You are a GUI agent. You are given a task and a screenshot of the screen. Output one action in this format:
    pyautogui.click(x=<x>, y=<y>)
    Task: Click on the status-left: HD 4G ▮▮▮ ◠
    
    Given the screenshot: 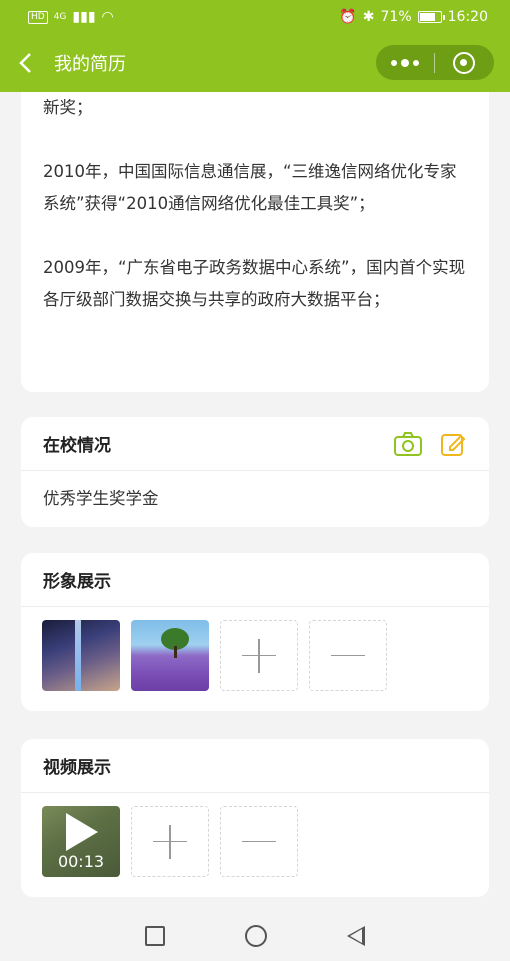 What is the action you would take?
    pyautogui.click(x=71, y=17)
    